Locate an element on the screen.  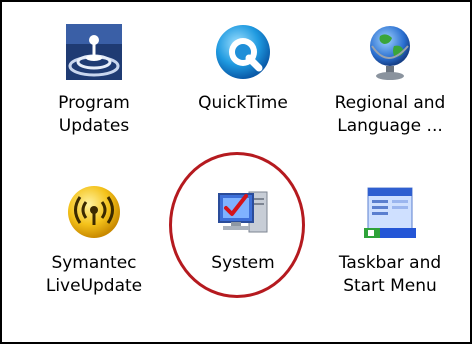
system-item: System is located at coordinates (243, 228).